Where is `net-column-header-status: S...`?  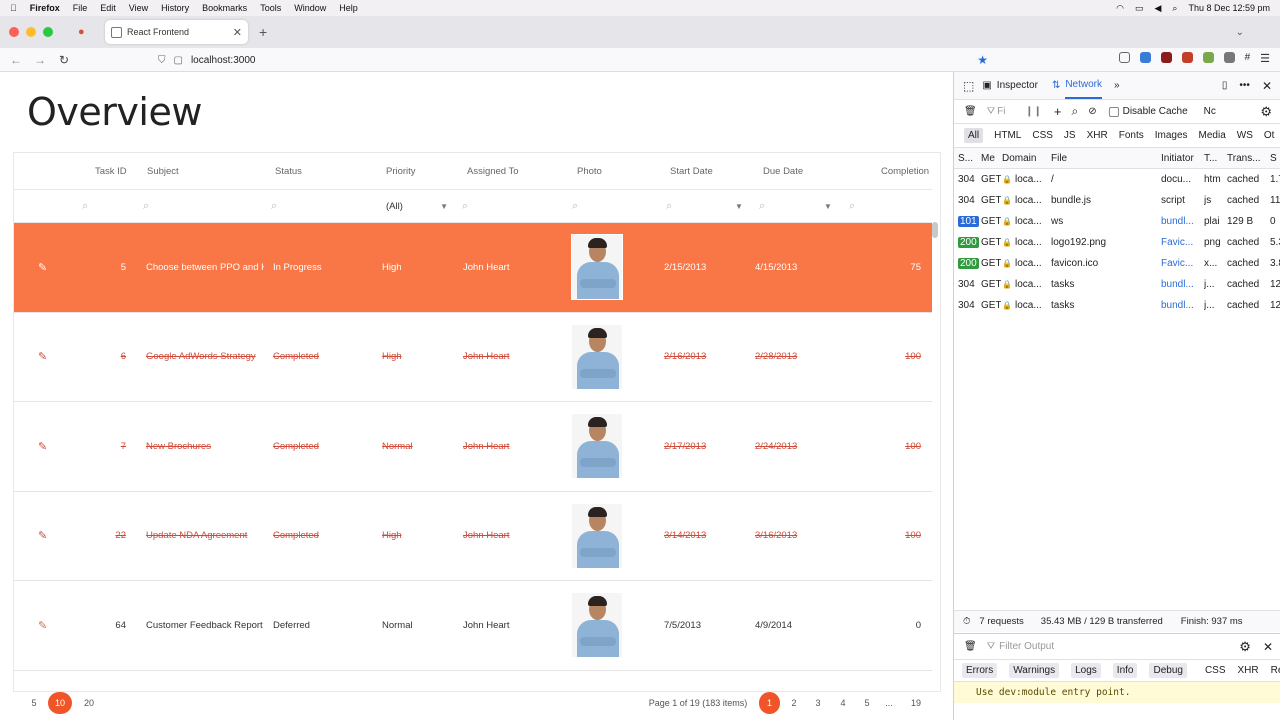 net-column-header-status: S... is located at coordinates (969, 158).